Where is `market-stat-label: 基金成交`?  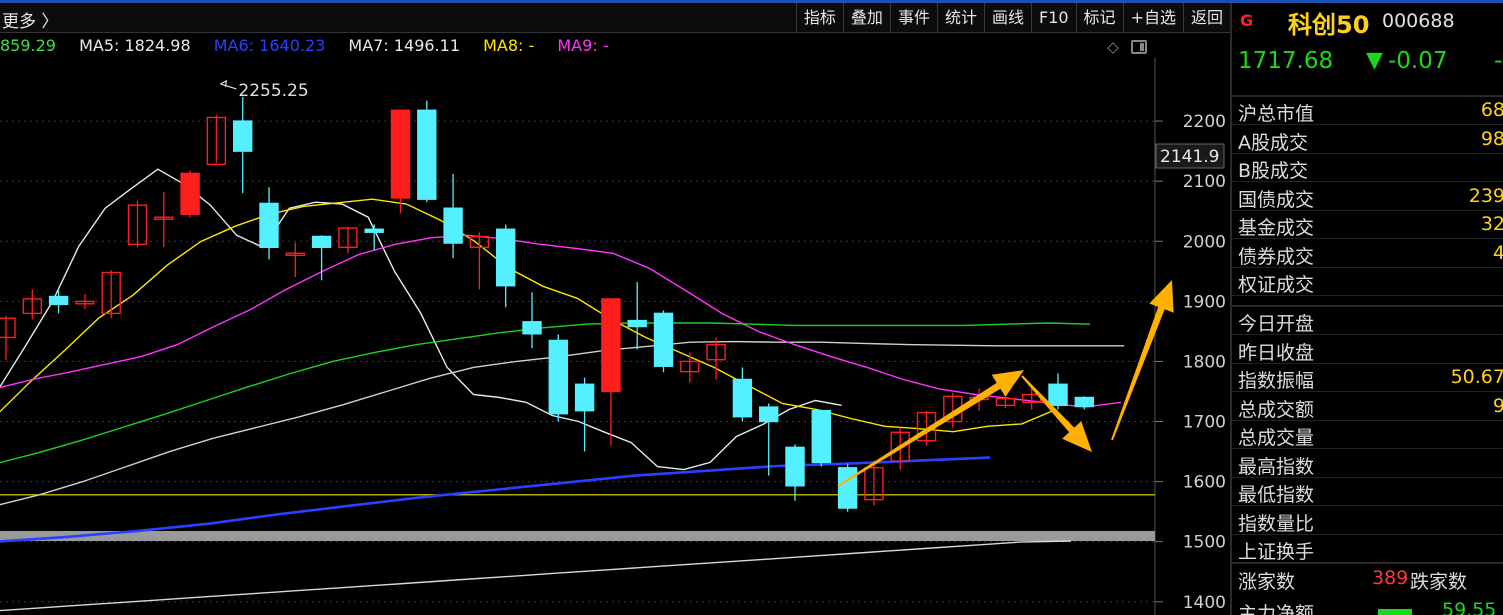 market-stat-label: 基金成交 is located at coordinates (1276, 228).